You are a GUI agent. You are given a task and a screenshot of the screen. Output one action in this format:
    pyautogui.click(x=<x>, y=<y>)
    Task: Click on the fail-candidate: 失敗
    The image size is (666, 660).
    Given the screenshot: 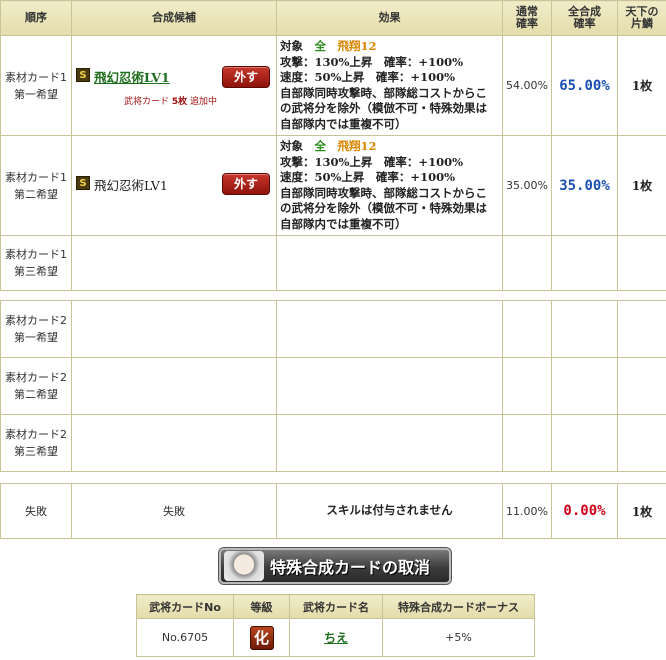 What is the action you would take?
    pyautogui.click(x=174, y=511)
    